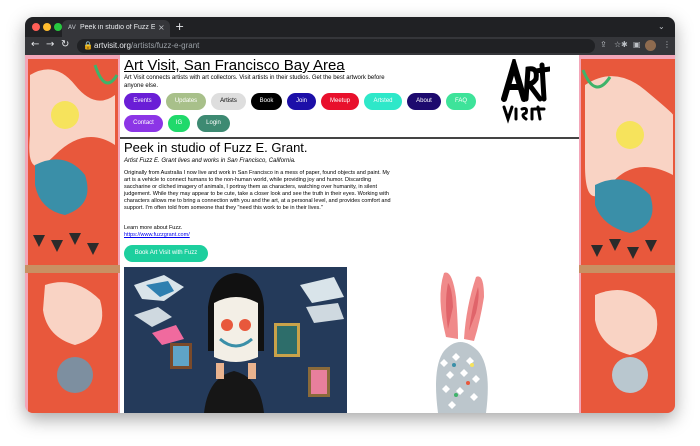  Describe the element at coordinates (50, 44) in the screenshot. I see `forward-icon: →` at that location.